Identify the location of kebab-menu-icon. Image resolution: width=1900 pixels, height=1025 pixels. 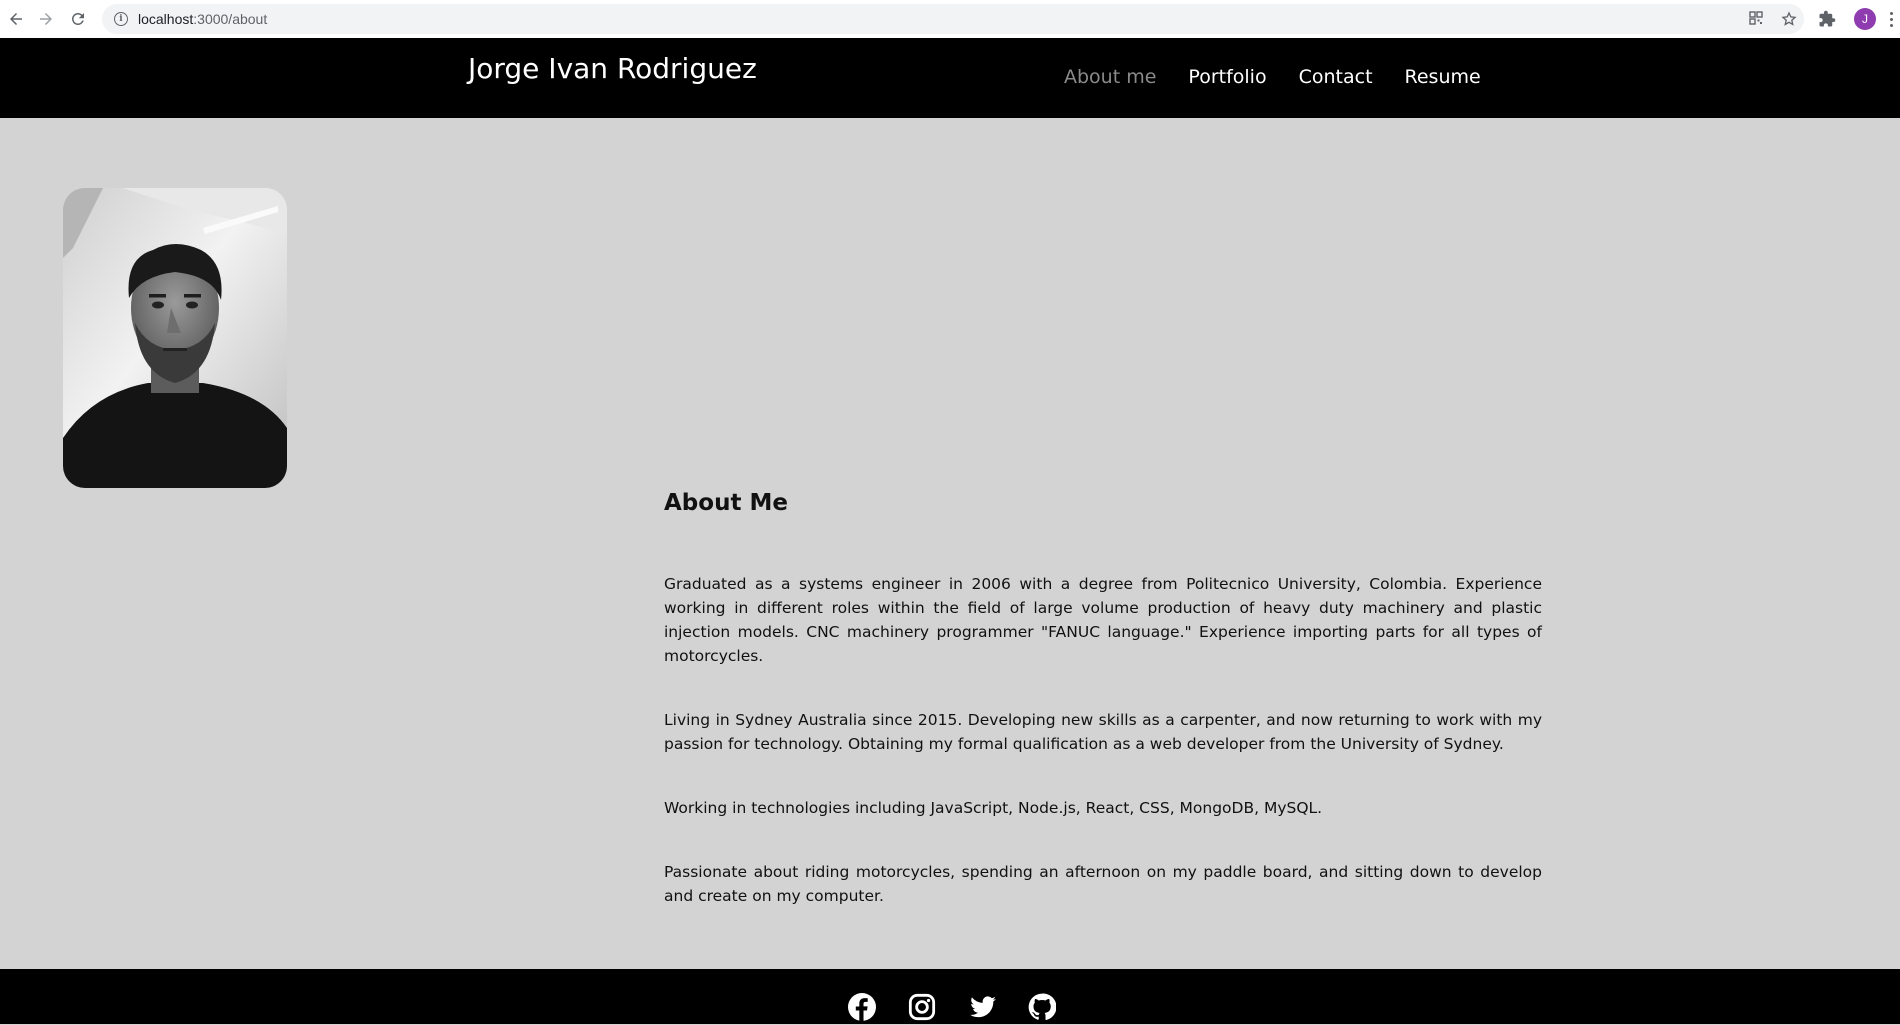
(1892, 19).